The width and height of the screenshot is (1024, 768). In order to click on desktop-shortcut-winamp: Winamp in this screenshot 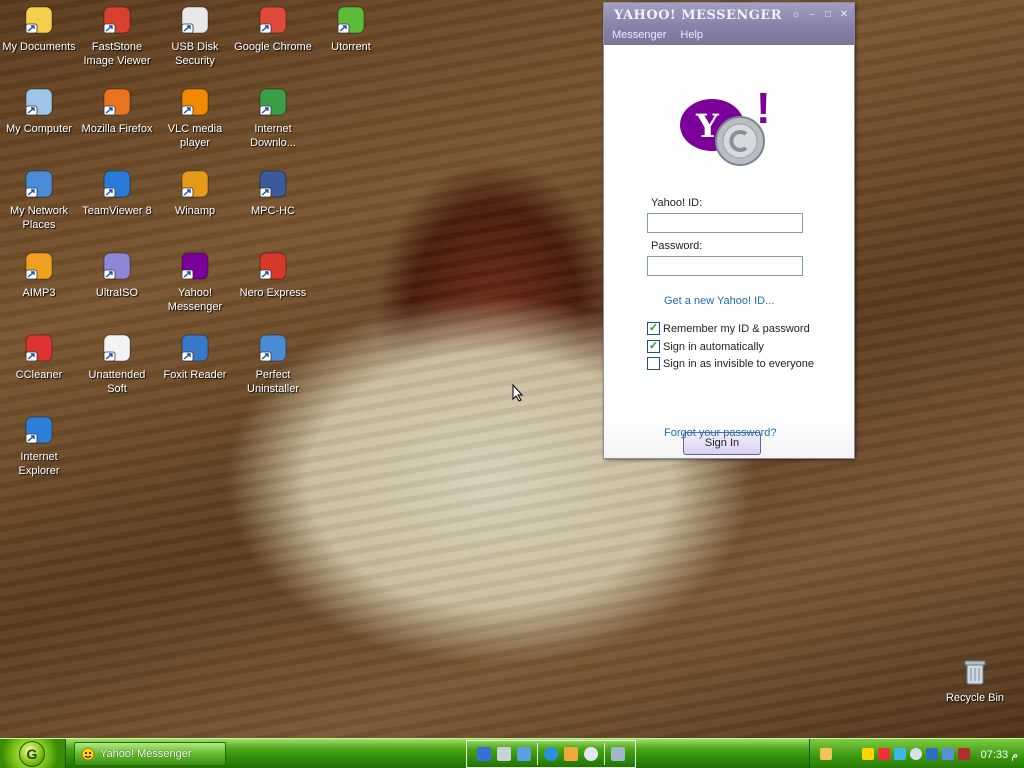, I will do `click(195, 193)`.